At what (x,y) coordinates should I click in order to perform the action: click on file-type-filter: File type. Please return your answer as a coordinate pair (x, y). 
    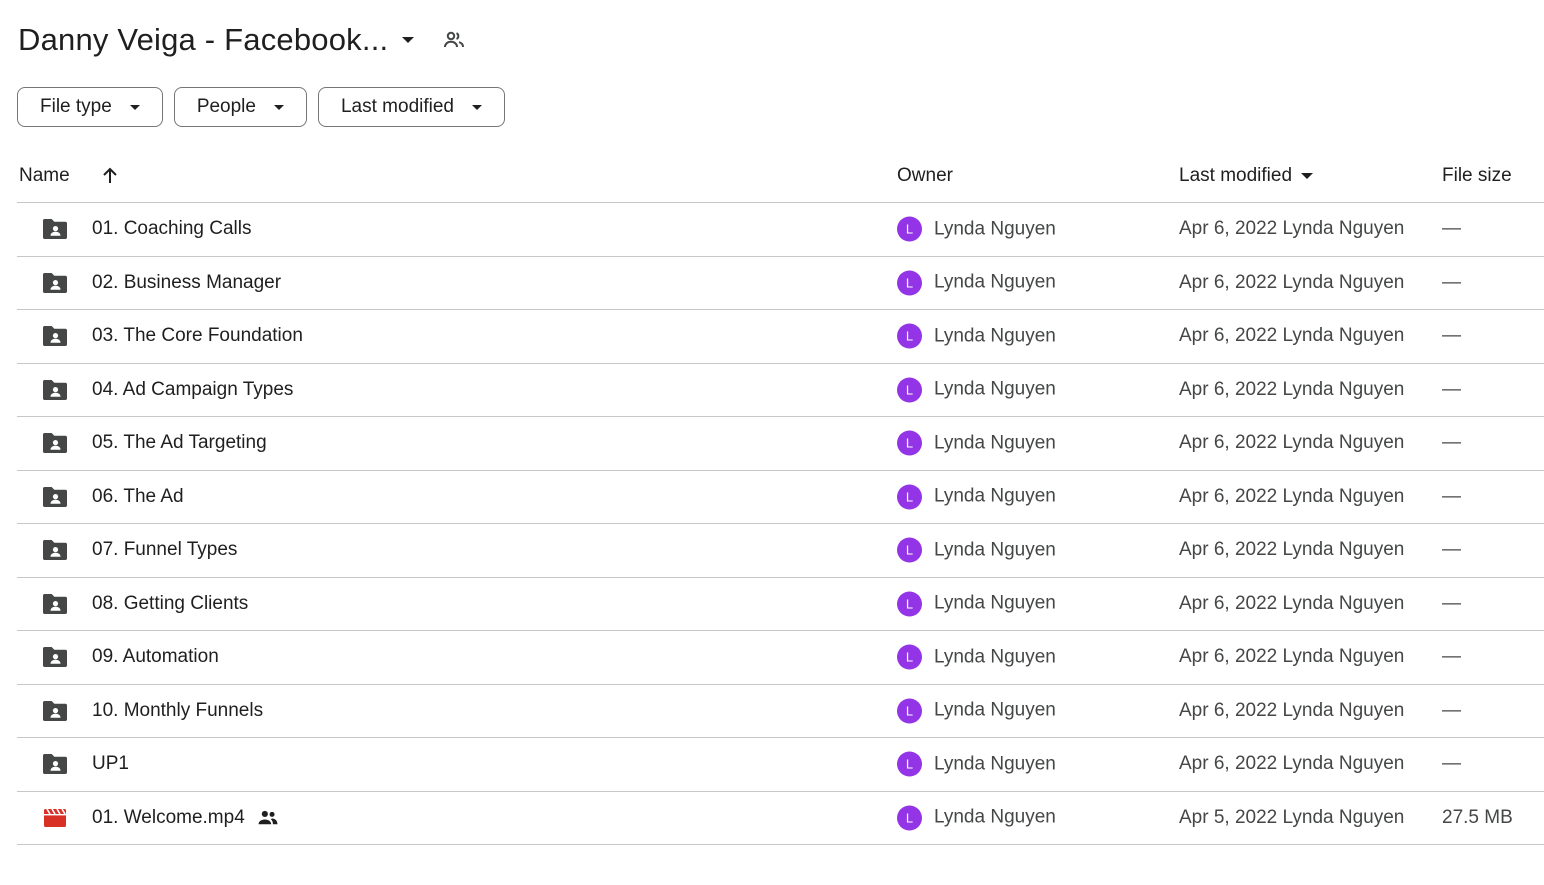
    Looking at the image, I should click on (90, 107).